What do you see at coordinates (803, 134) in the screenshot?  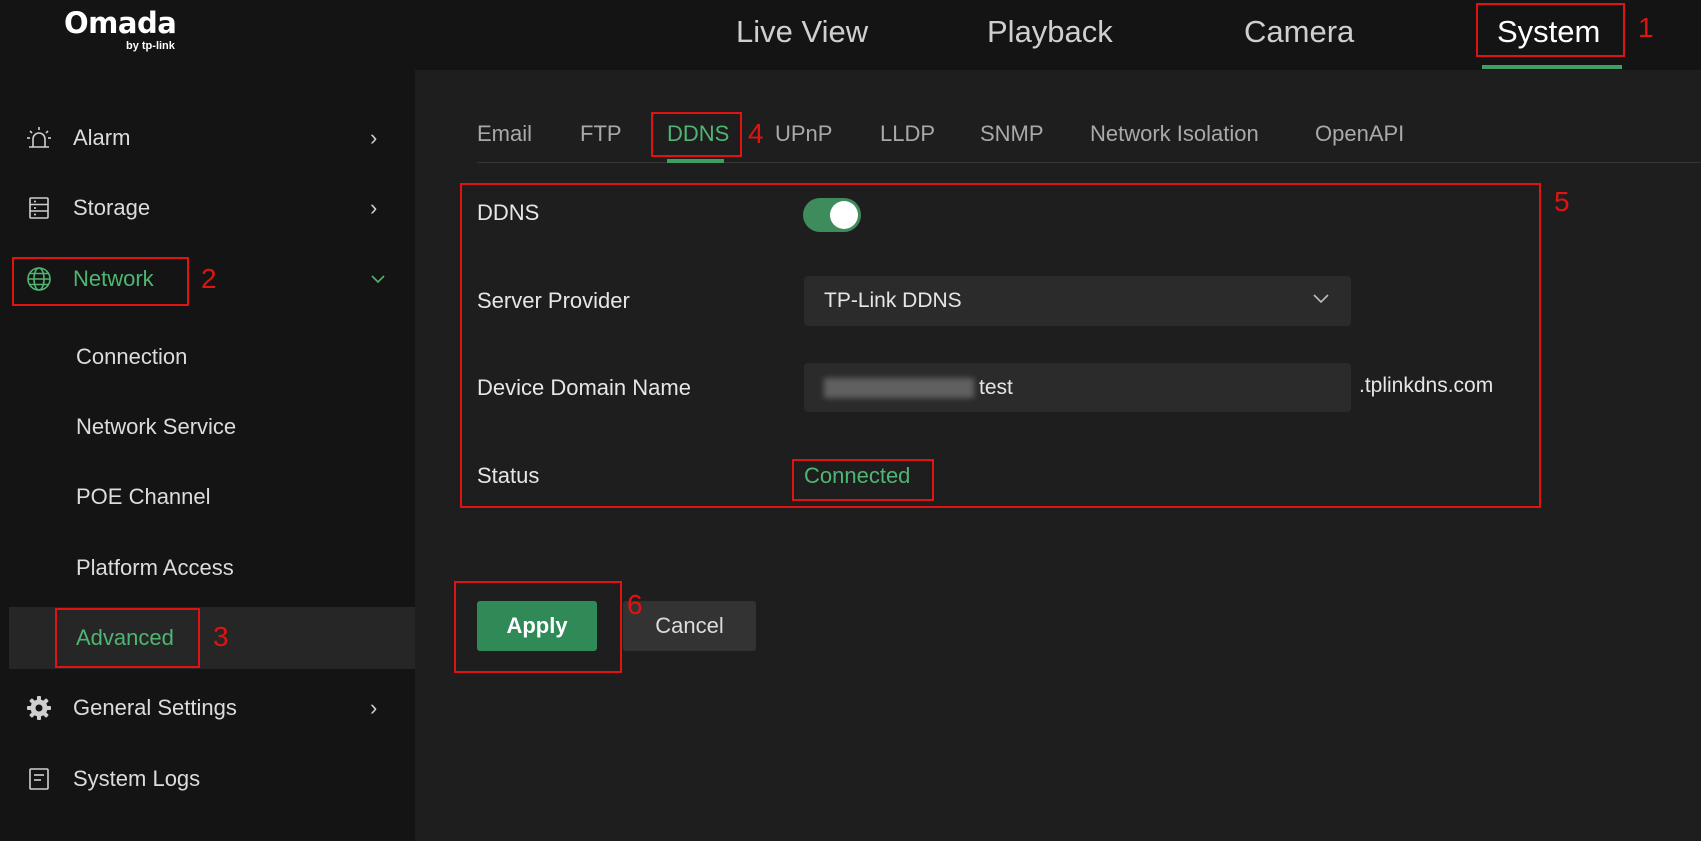 I see `tab-upnp: UPnP` at bounding box center [803, 134].